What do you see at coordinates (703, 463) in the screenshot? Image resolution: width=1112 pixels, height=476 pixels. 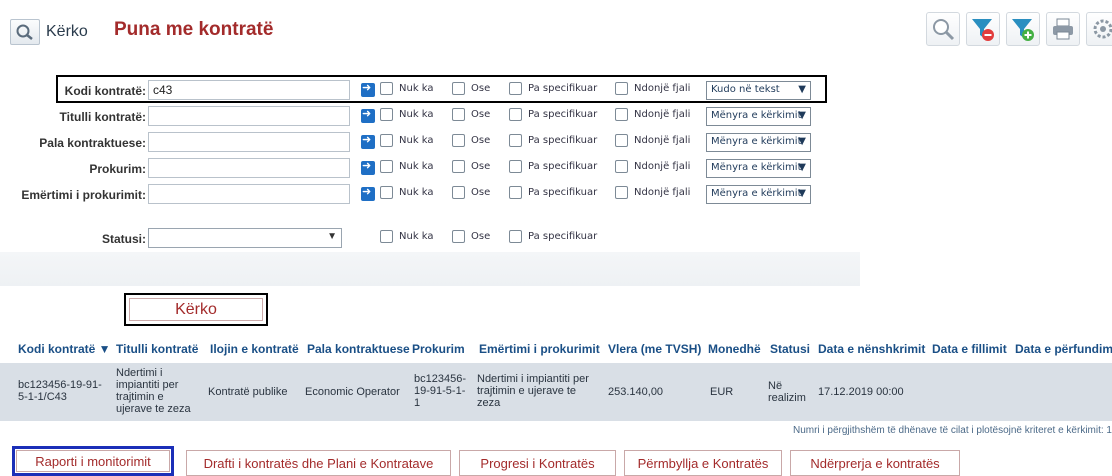 I see `permbyllja-kontrates-button: Përmbyllja e Kontratës` at bounding box center [703, 463].